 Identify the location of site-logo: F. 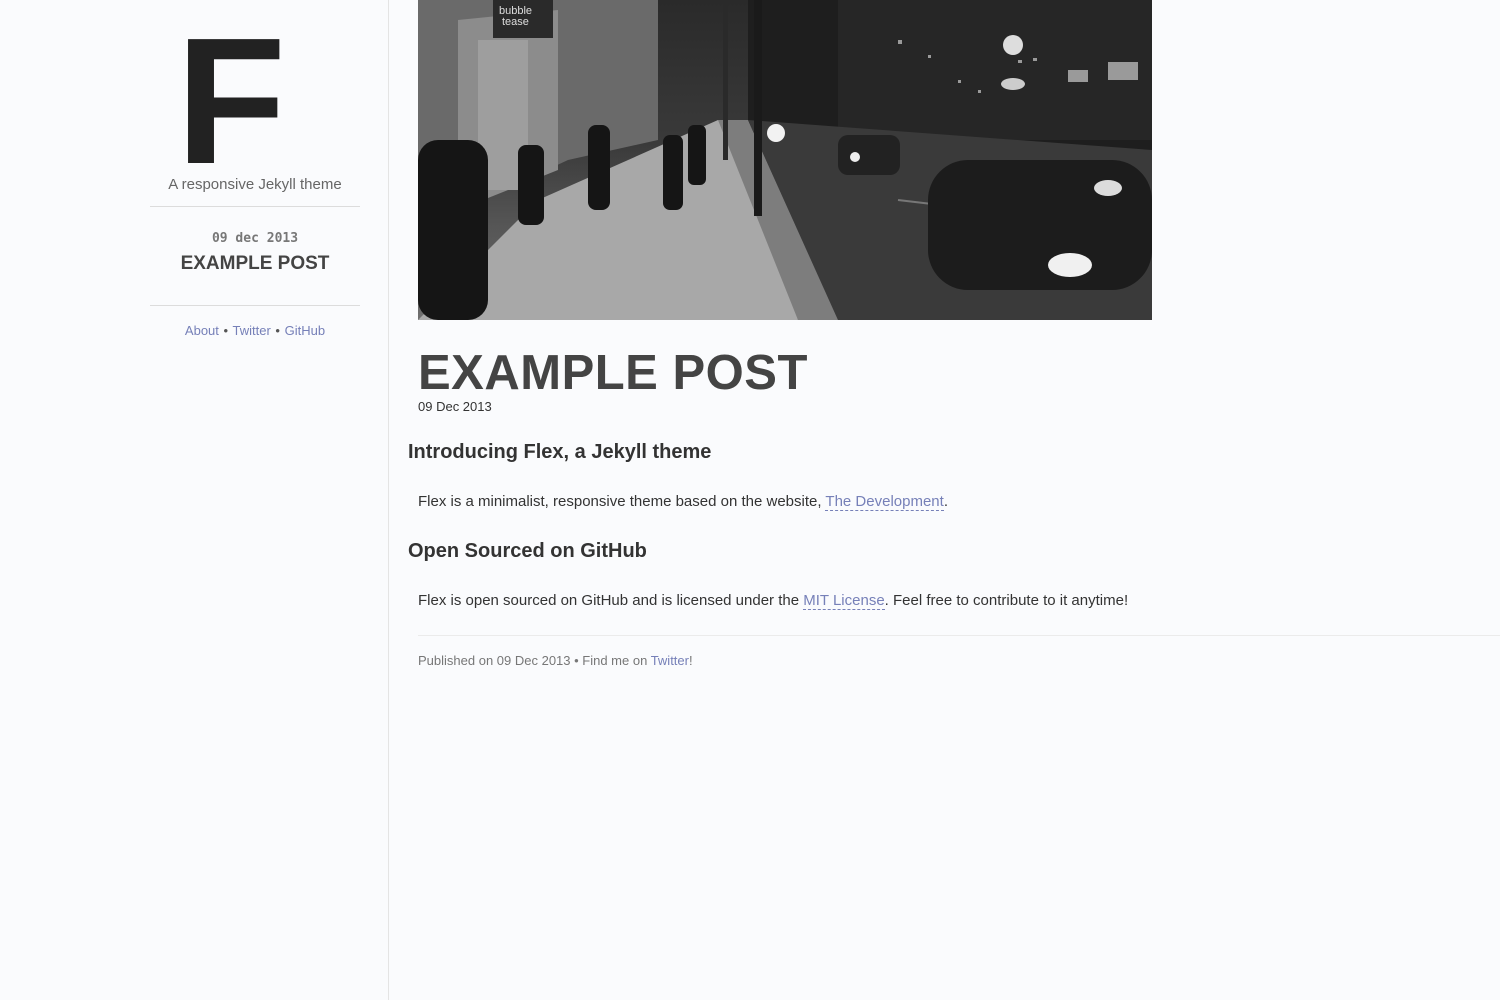
(242, 88).